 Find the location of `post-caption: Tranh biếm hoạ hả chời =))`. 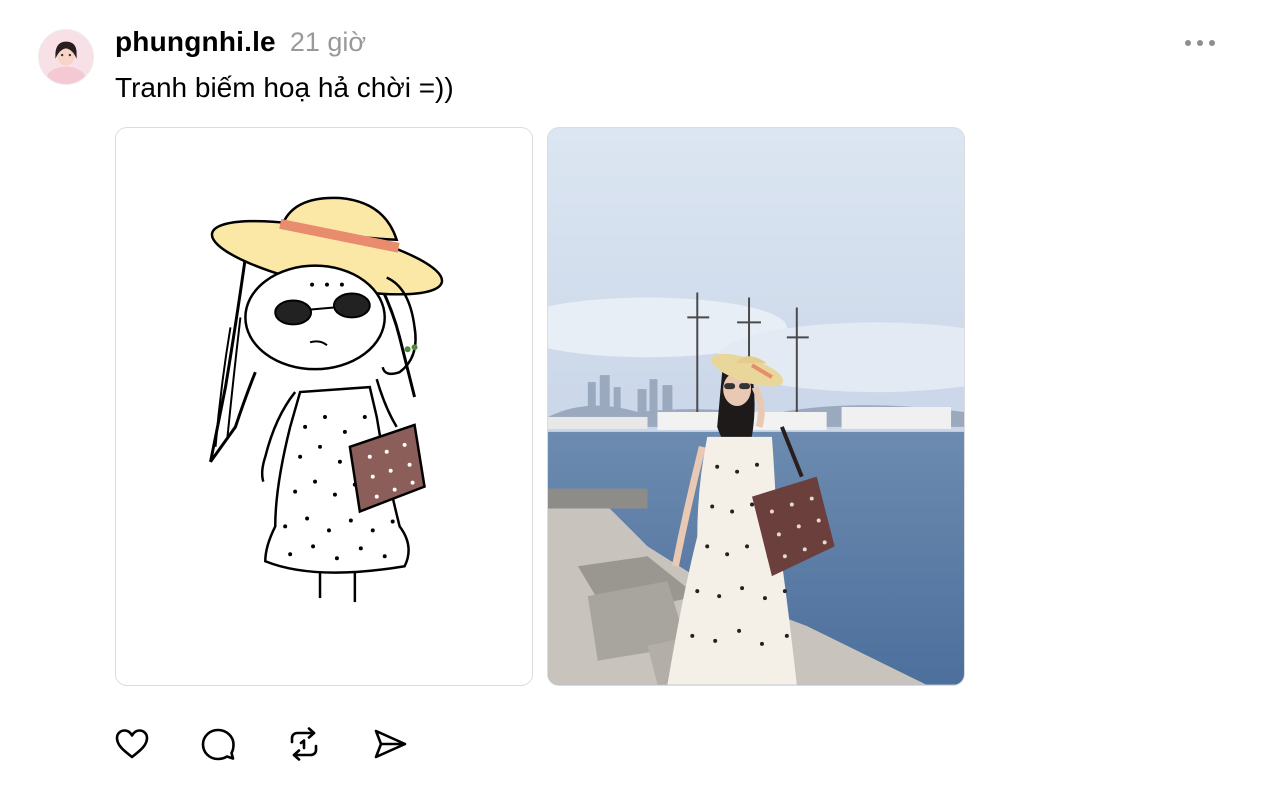

post-caption: Tranh biếm hoạ hả chời =)) is located at coordinates (284, 87).